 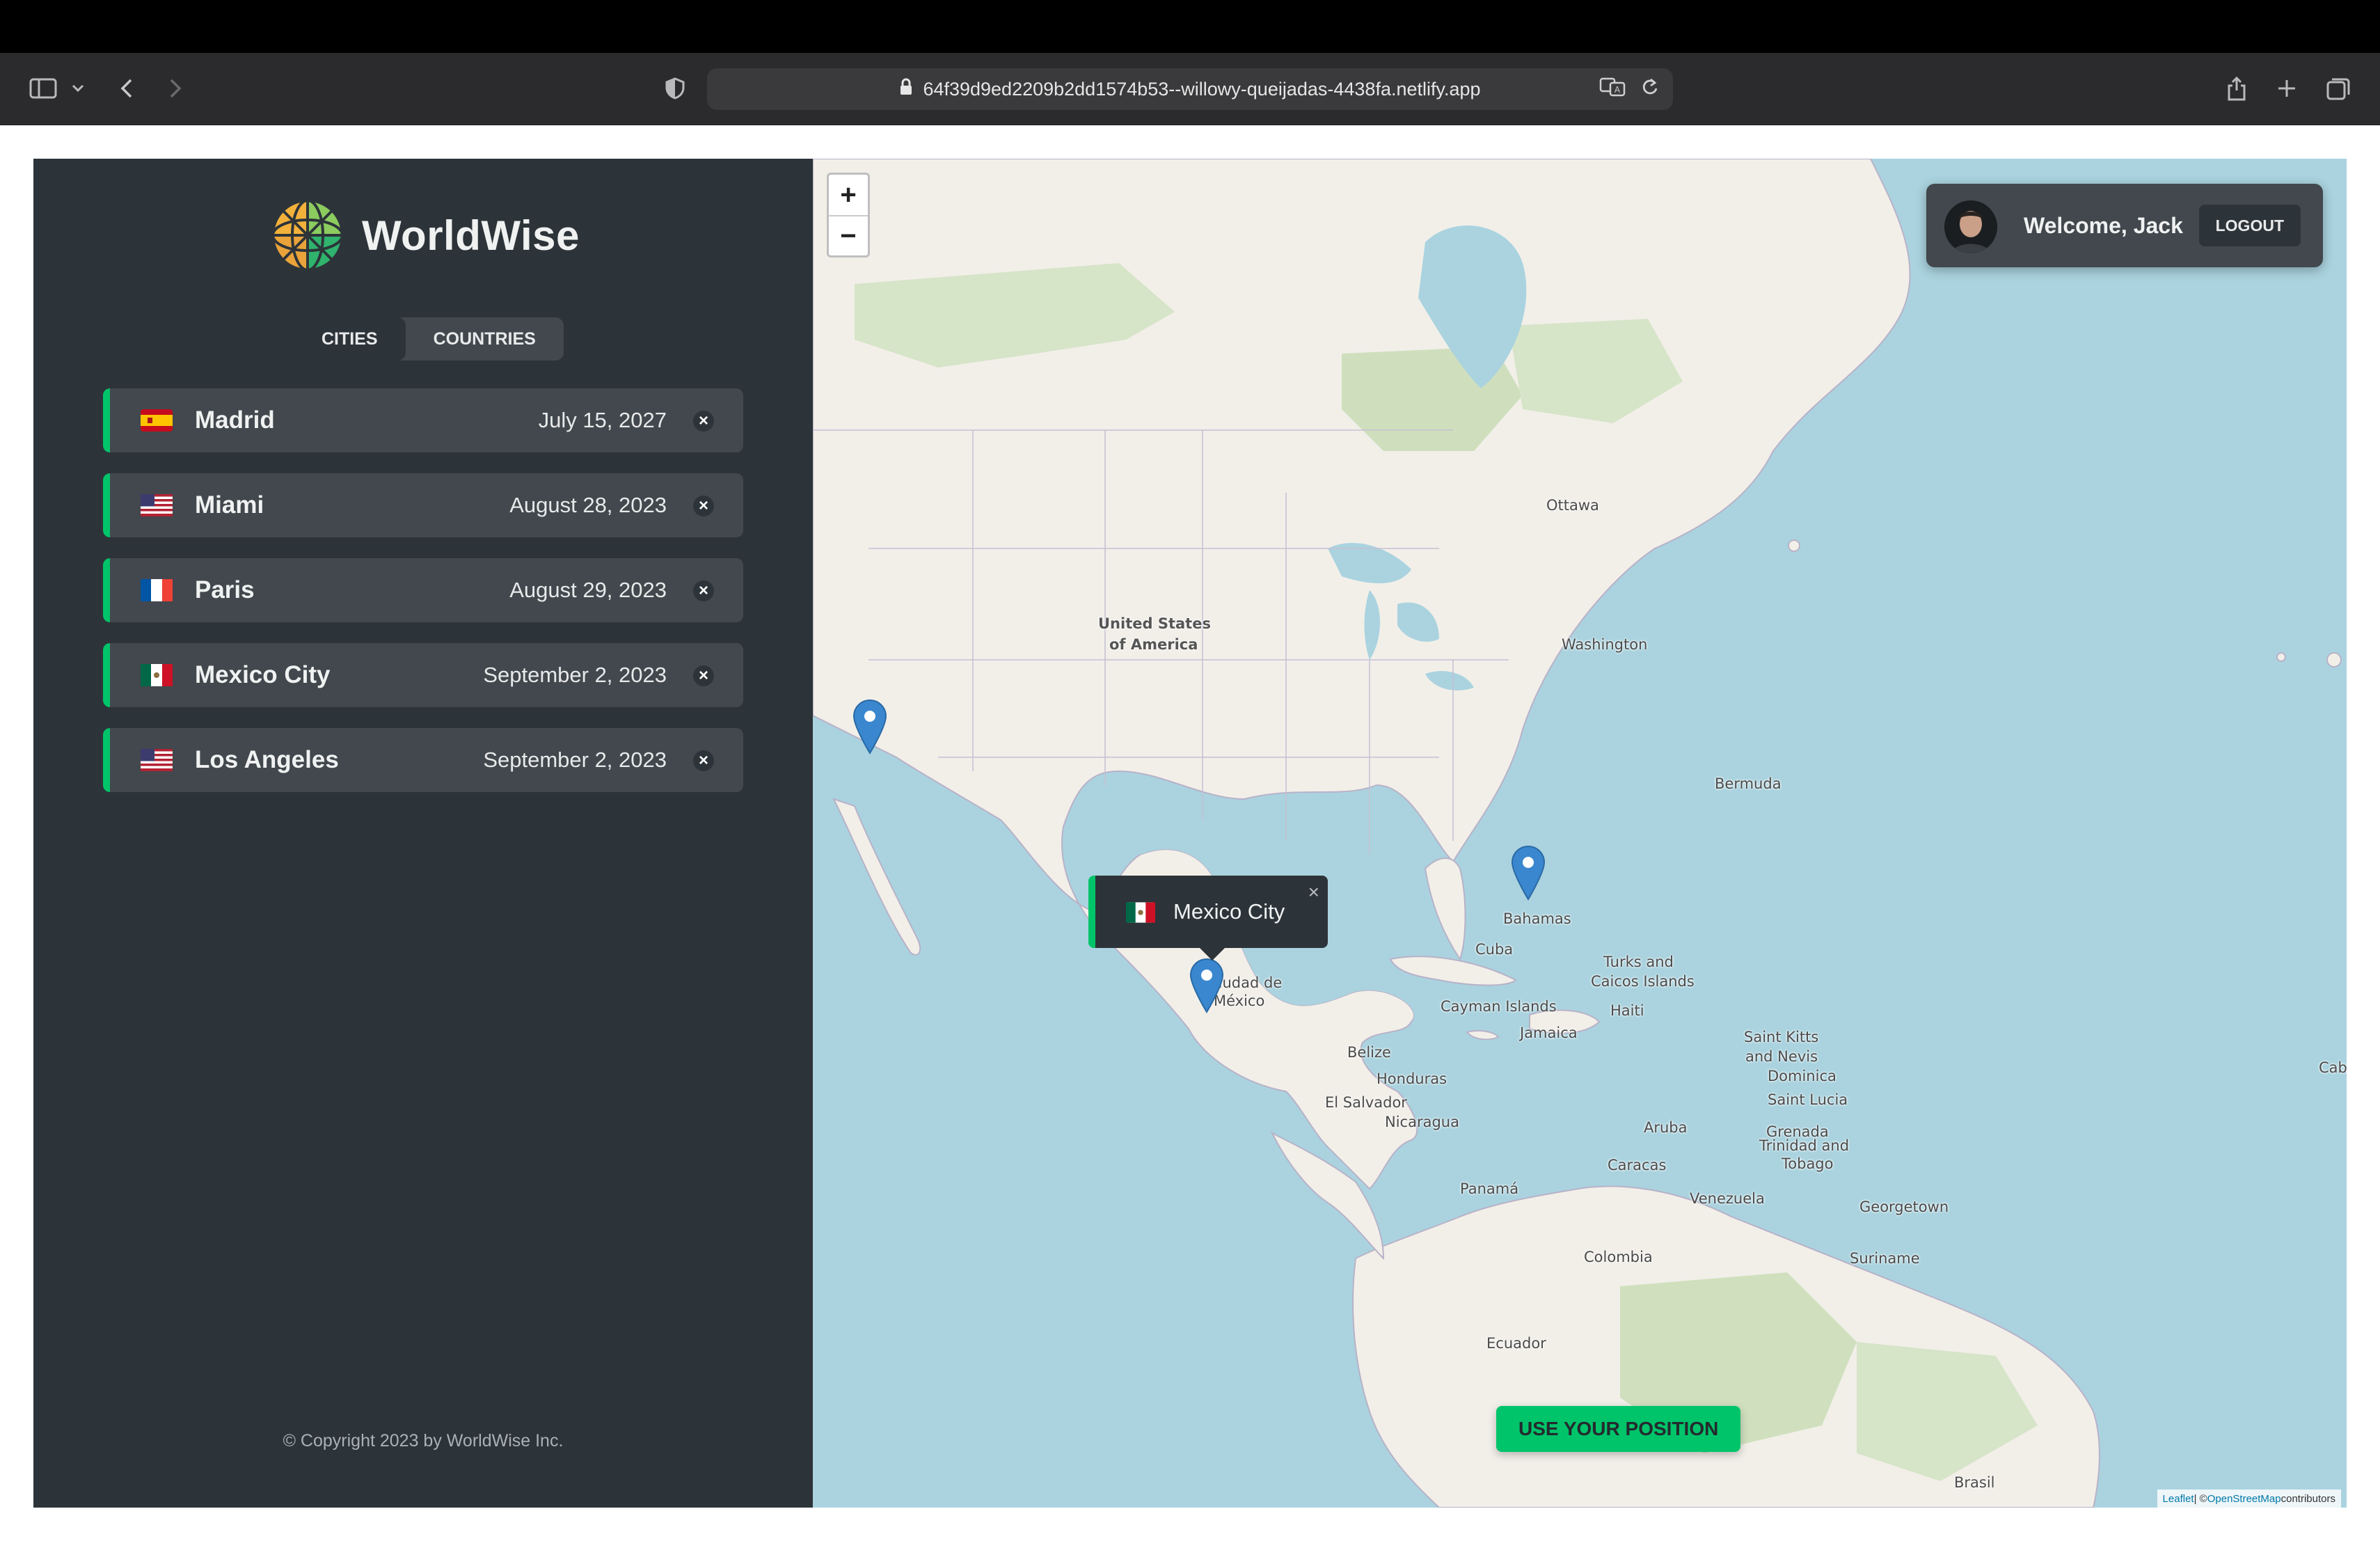 I want to click on france-flag-icon, so click(x=157, y=590).